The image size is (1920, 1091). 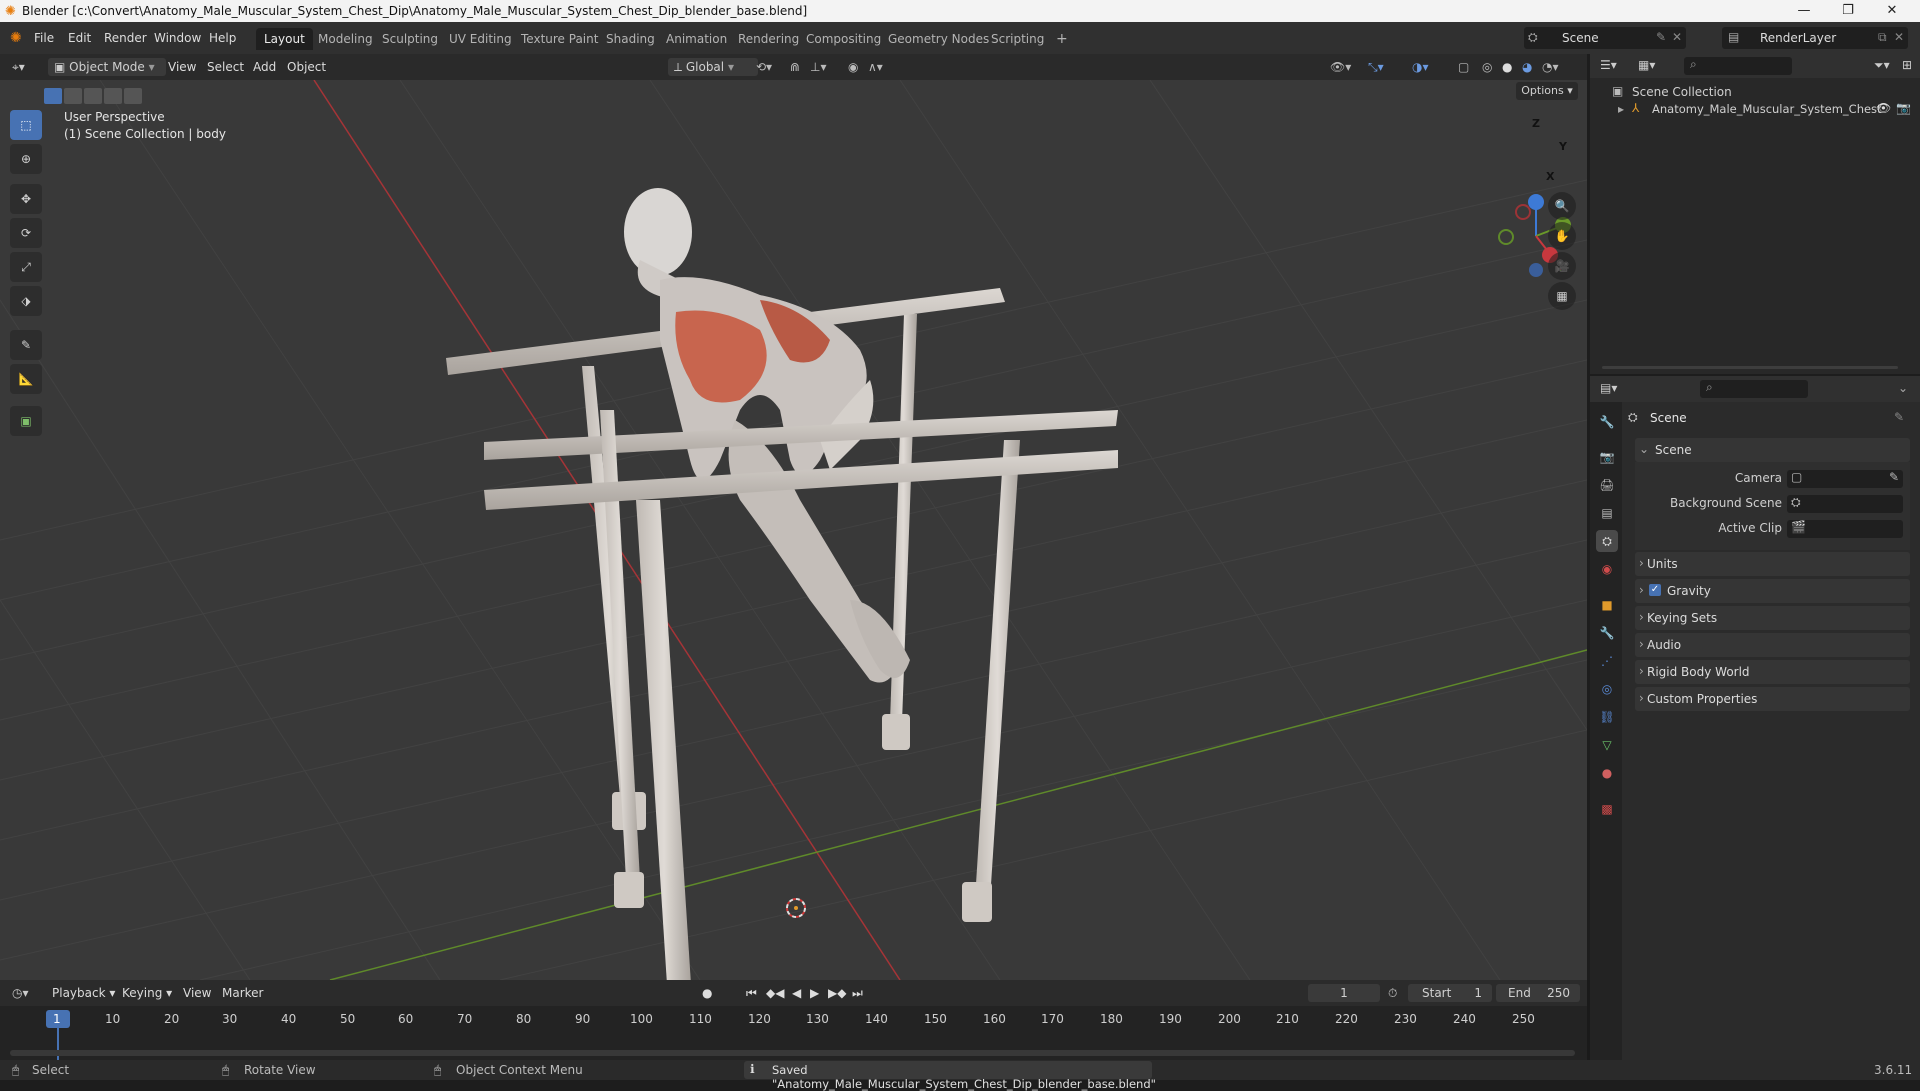 I want to click on timeline-editor-icon: ◷▾, so click(x=20, y=993).